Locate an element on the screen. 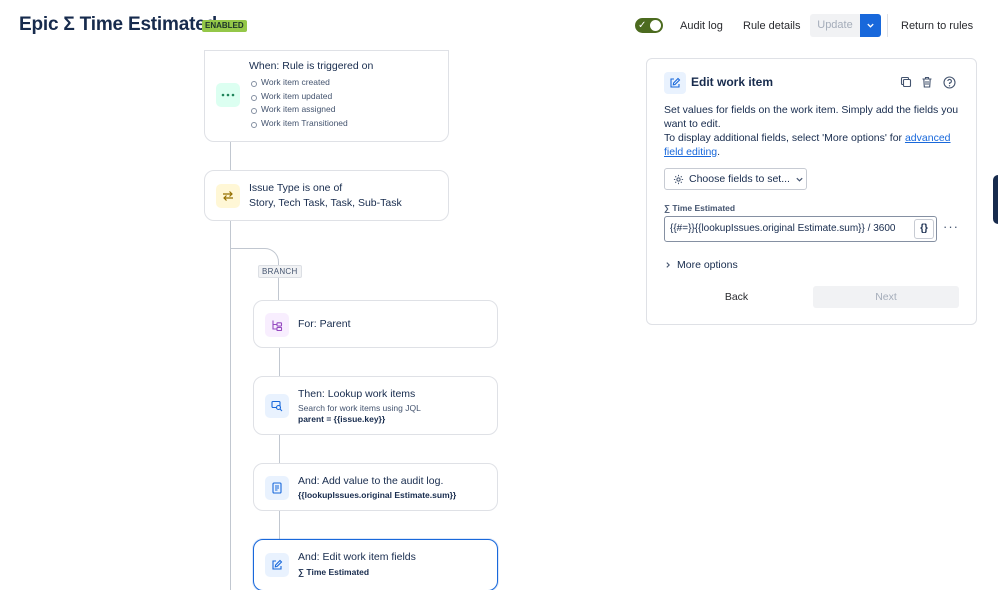 Image resolution: width=998 pixels, height=590 pixels. chevron-right-icon is located at coordinates (668, 265).